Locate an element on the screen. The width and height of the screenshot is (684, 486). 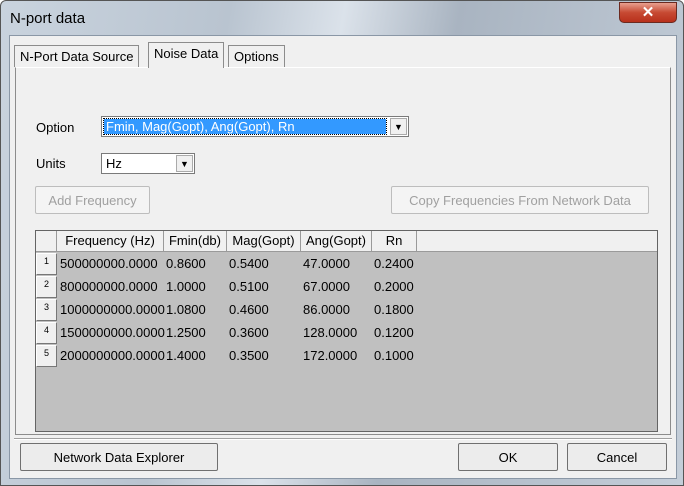
copy-frequencies-button: Copy Frequencies From Network Data is located at coordinates (520, 200).